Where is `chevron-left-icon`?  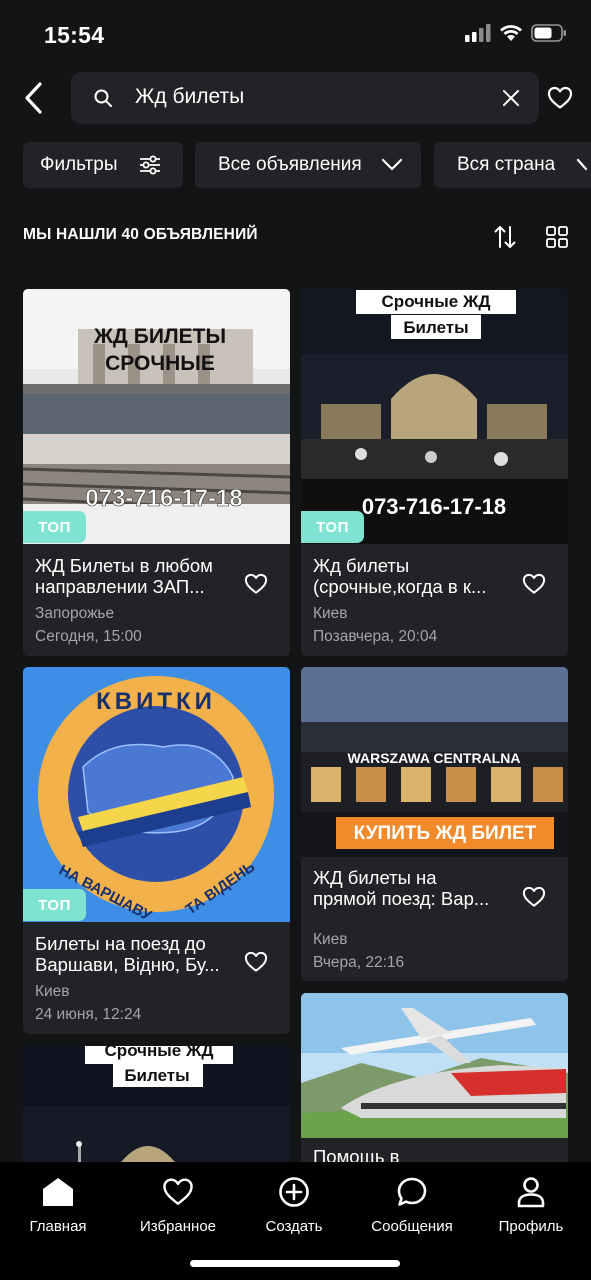
chevron-left-icon is located at coordinates (33, 98).